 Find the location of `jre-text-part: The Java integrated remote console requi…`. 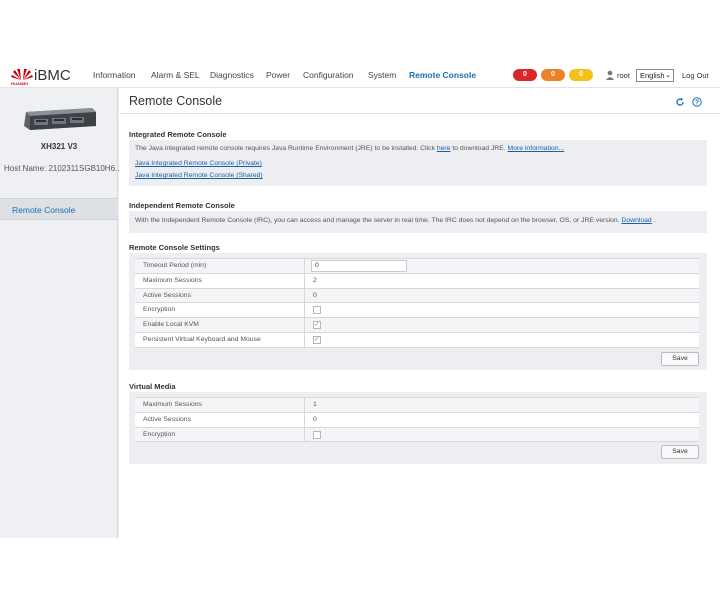

jre-text-part: The Java integrated remote console requi… is located at coordinates (286, 148).